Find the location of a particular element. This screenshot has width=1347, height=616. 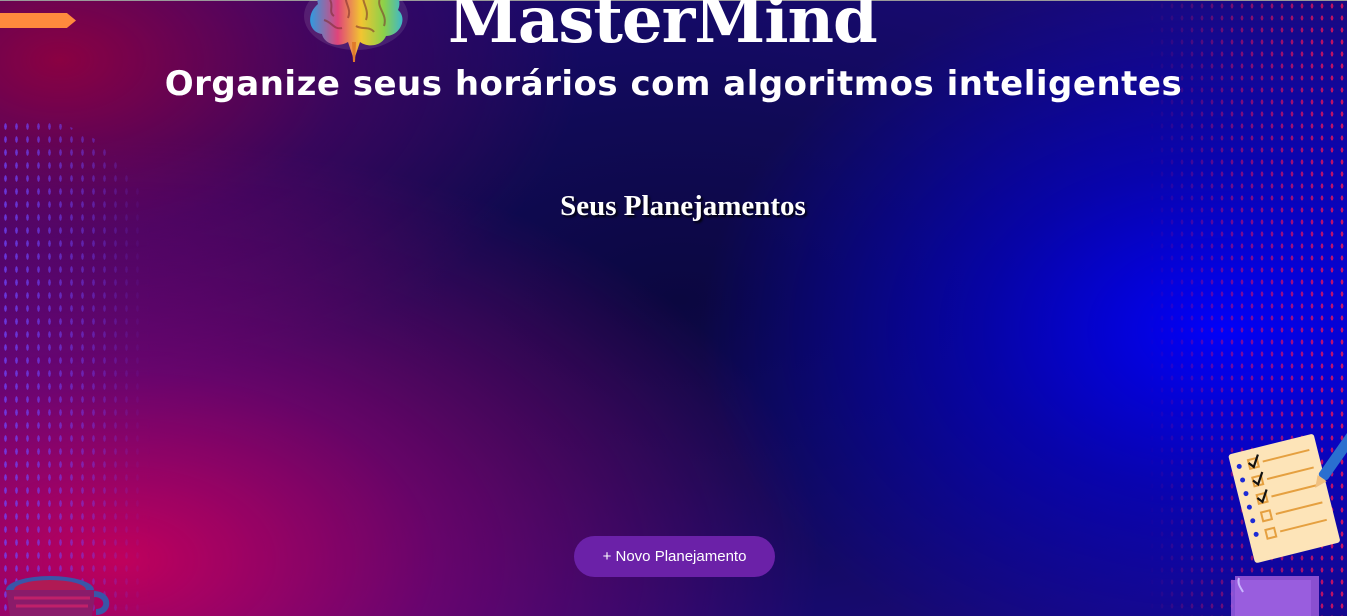

purple-note-illustration is located at coordinates (1275, 596).